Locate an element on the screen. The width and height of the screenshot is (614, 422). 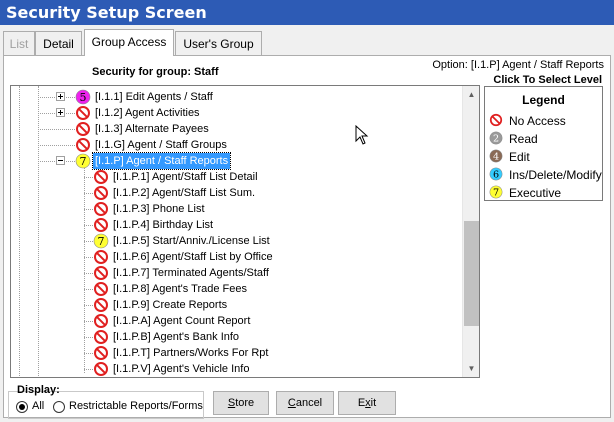
display-label: Display: is located at coordinates (38, 390).